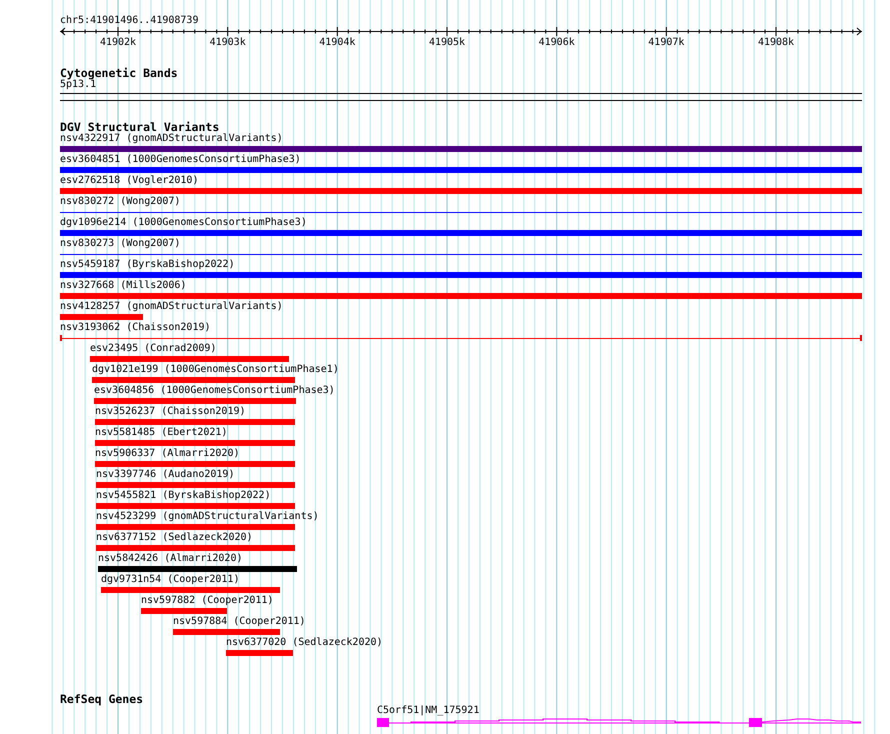  Describe the element at coordinates (140, 127) in the screenshot. I see `track-title: DGV Structural Variants` at that location.